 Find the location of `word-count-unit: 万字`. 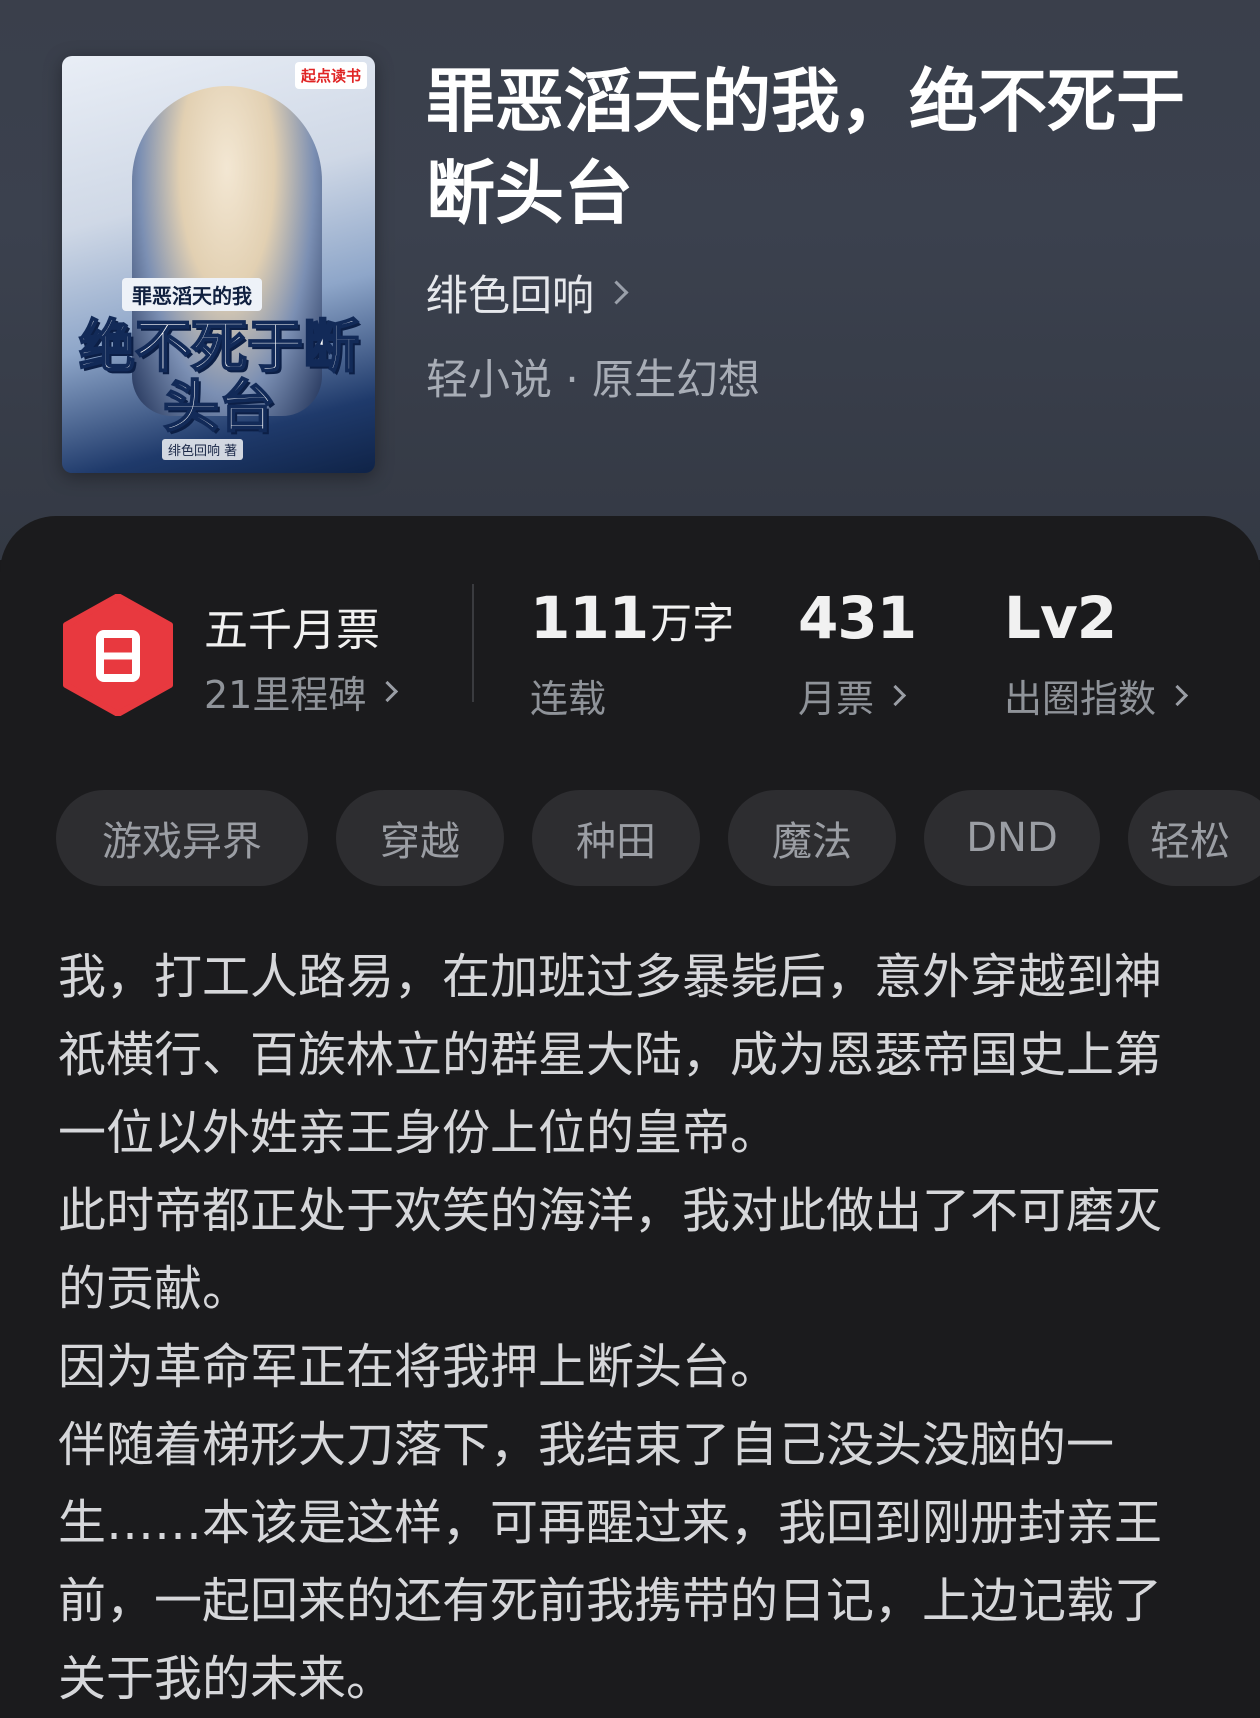

word-count-unit: 万字 is located at coordinates (692, 623).